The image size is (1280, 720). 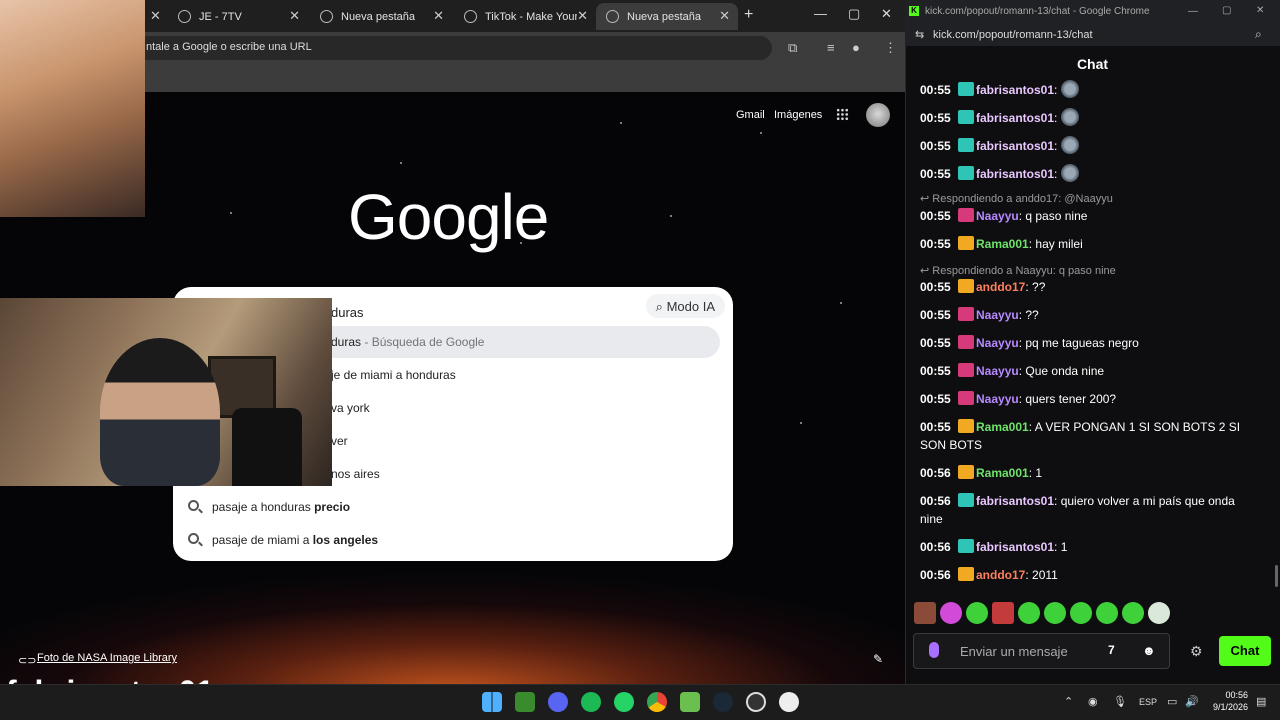 What do you see at coordinates (1149, 650) in the screenshot?
I see `emoji-icon: ☻` at bounding box center [1149, 650].